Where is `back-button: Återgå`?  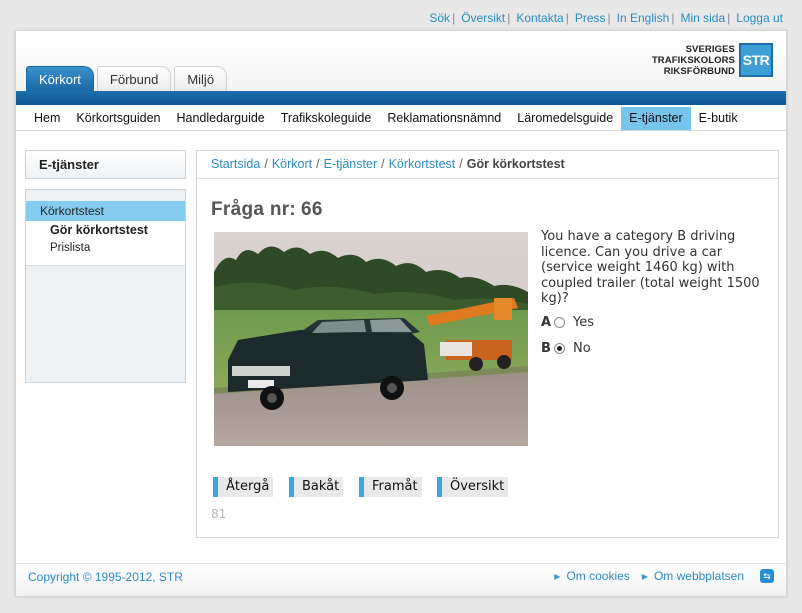 back-button: Återgå is located at coordinates (243, 487).